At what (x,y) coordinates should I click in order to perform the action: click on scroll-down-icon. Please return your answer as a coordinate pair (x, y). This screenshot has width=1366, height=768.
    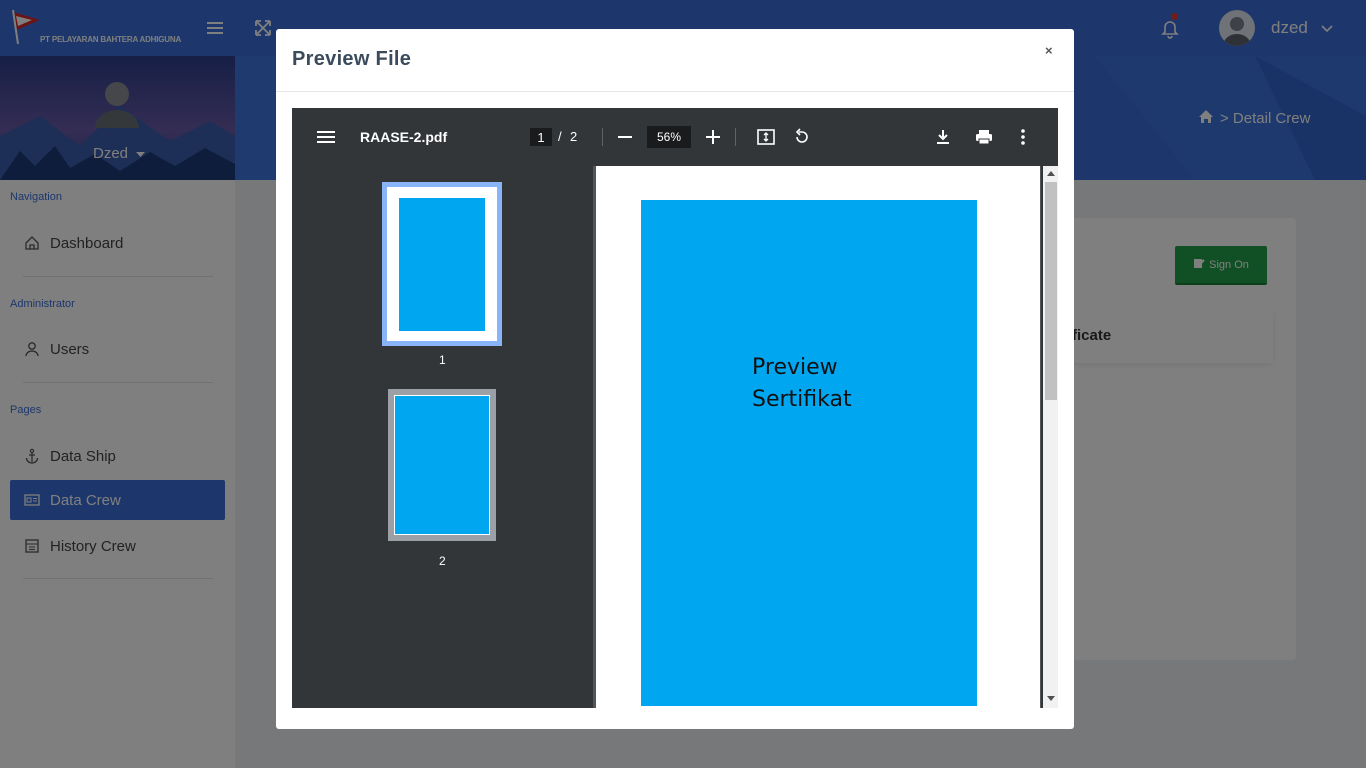
    Looking at the image, I should click on (1051, 698).